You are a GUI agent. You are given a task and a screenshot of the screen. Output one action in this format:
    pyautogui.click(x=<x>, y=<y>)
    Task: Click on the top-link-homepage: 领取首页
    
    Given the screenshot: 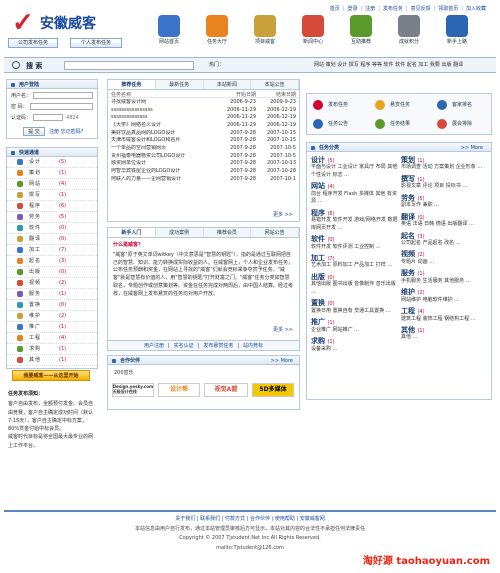 What is the action you would take?
    pyautogui.click(x=448, y=9)
    